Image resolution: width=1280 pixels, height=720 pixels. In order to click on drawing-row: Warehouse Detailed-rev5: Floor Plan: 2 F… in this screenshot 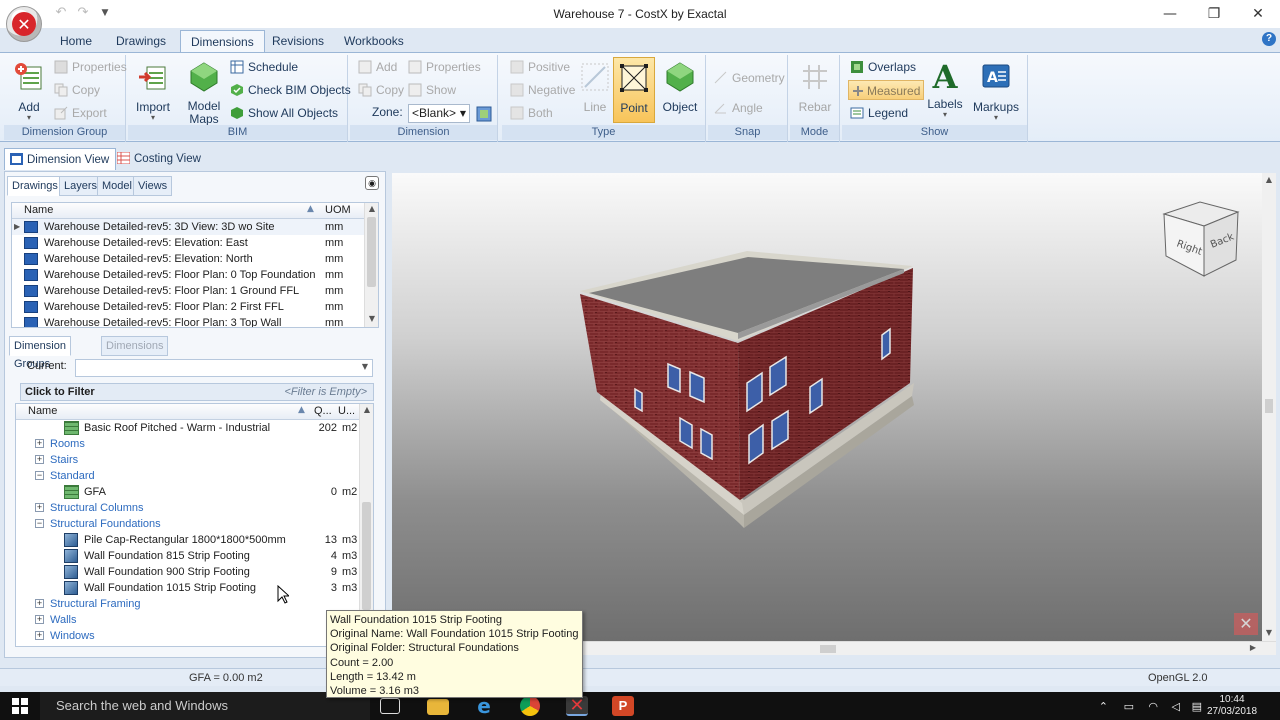, I will do `click(195, 307)`.